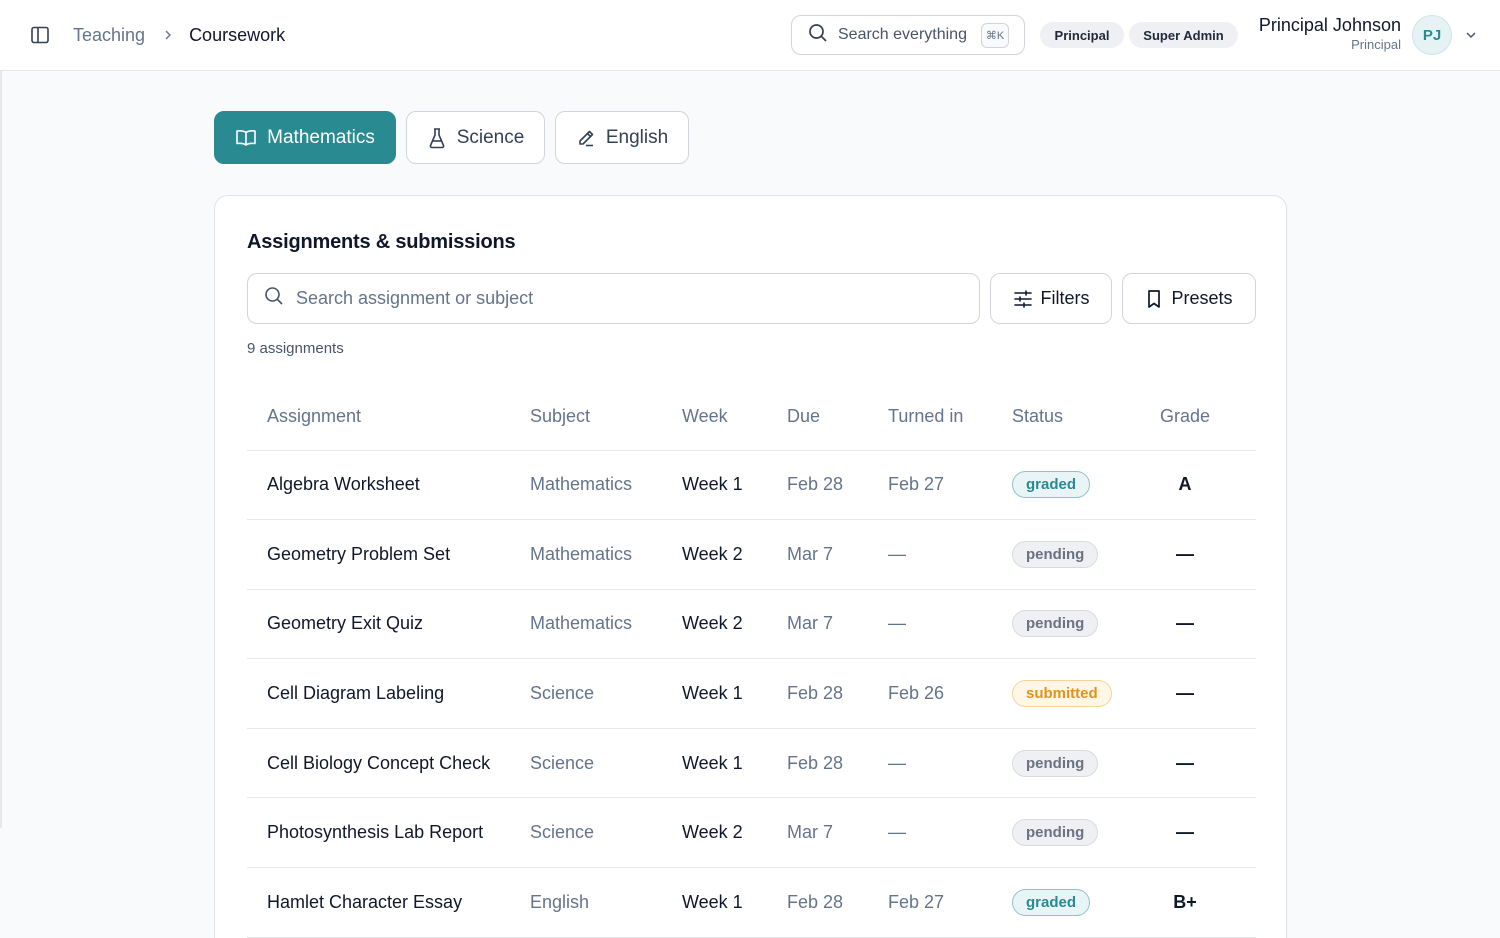 The height and width of the screenshot is (938, 1500). I want to click on role-badge-super-admin: Super Admin, so click(1183, 35).